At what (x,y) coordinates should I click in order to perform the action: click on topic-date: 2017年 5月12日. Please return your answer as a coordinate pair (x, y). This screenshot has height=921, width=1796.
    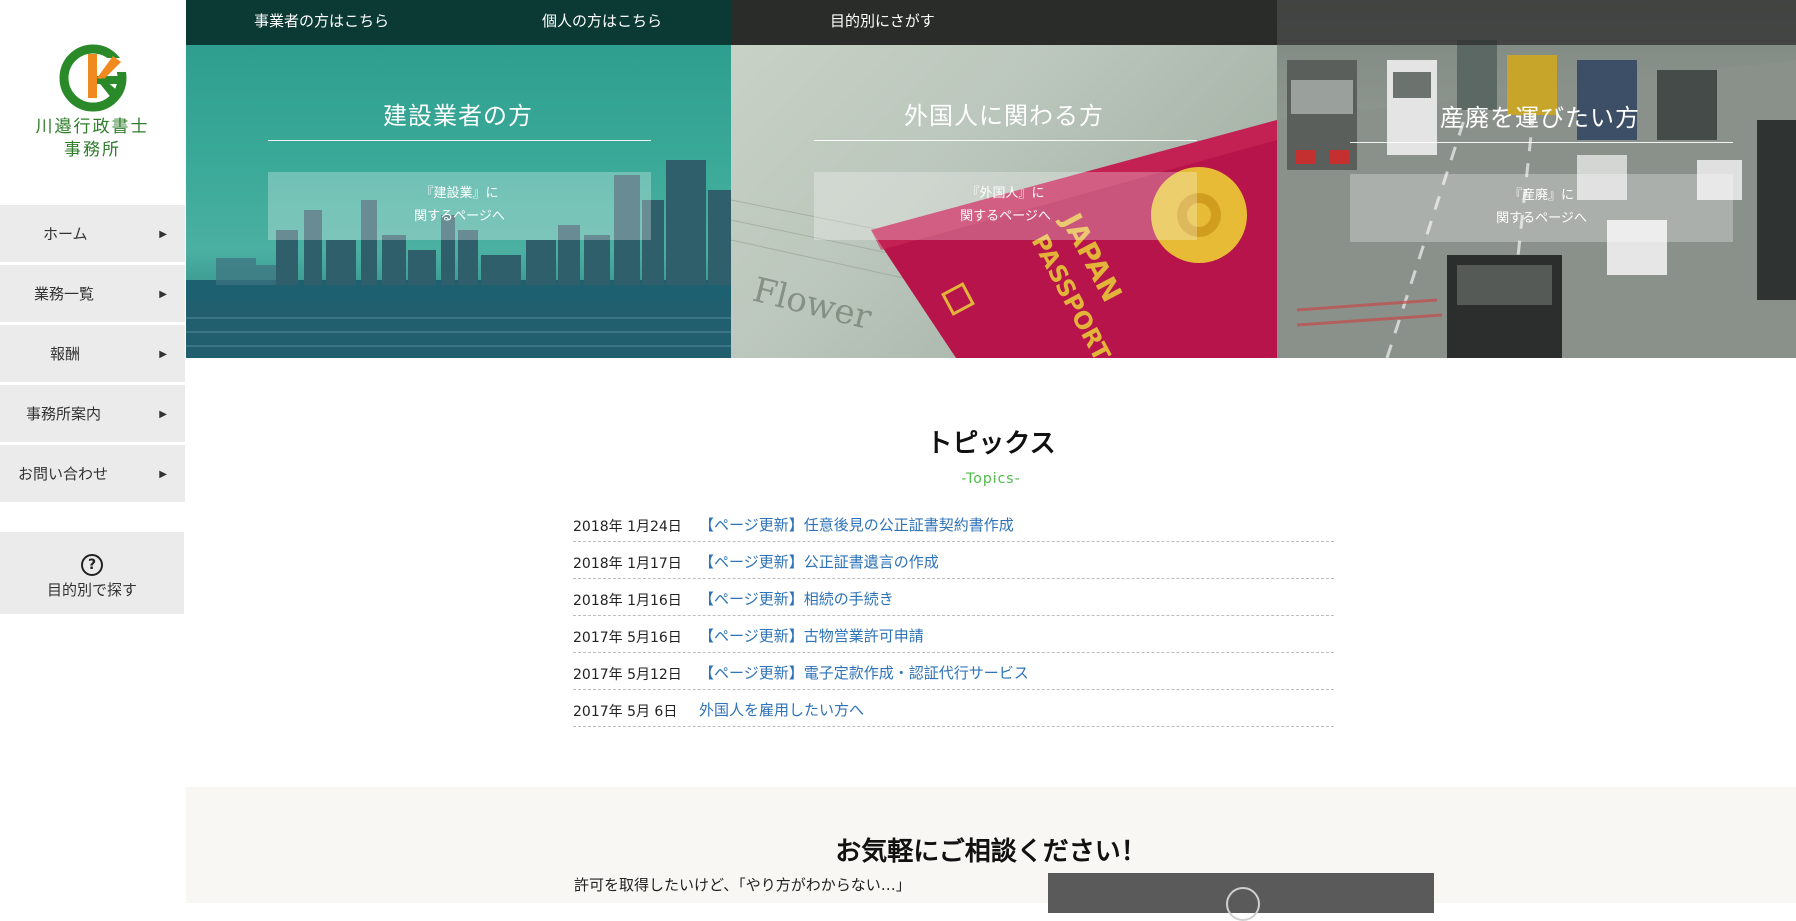
    Looking at the image, I should click on (627, 675).